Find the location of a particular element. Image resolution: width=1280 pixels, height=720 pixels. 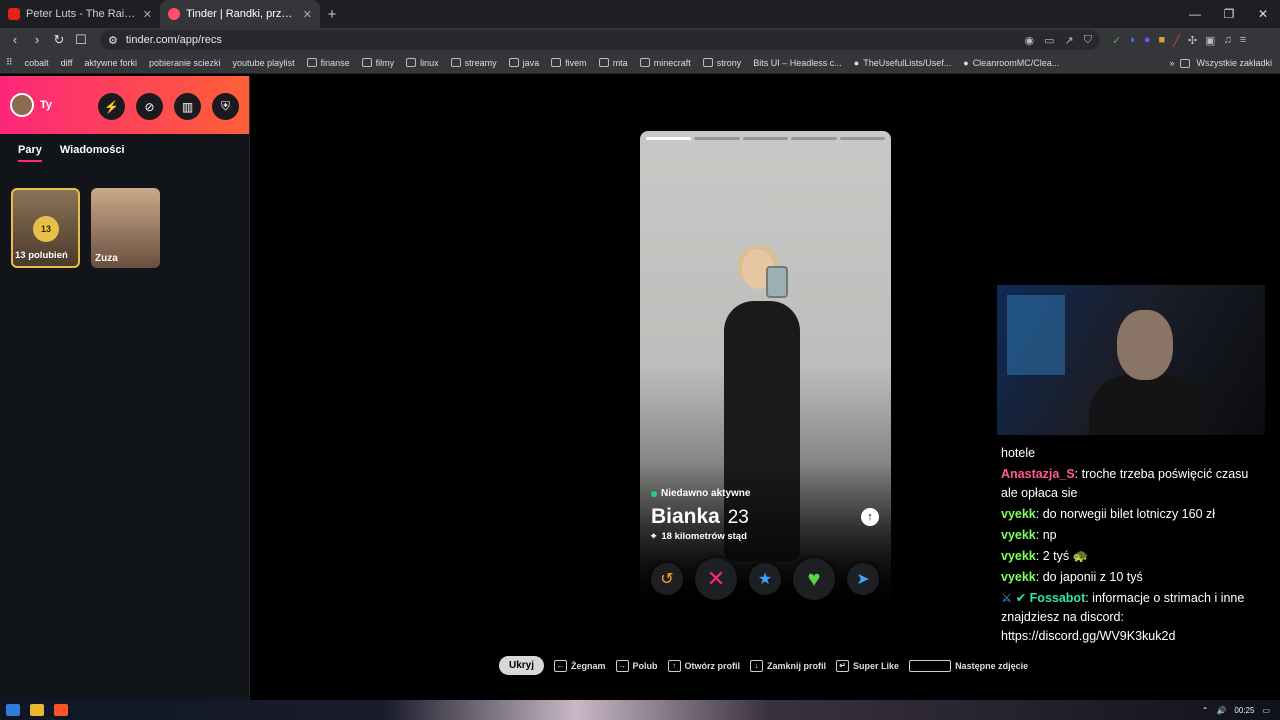

matches-list: 13 13 polubień Zuza is located at coordinates (124, 215).